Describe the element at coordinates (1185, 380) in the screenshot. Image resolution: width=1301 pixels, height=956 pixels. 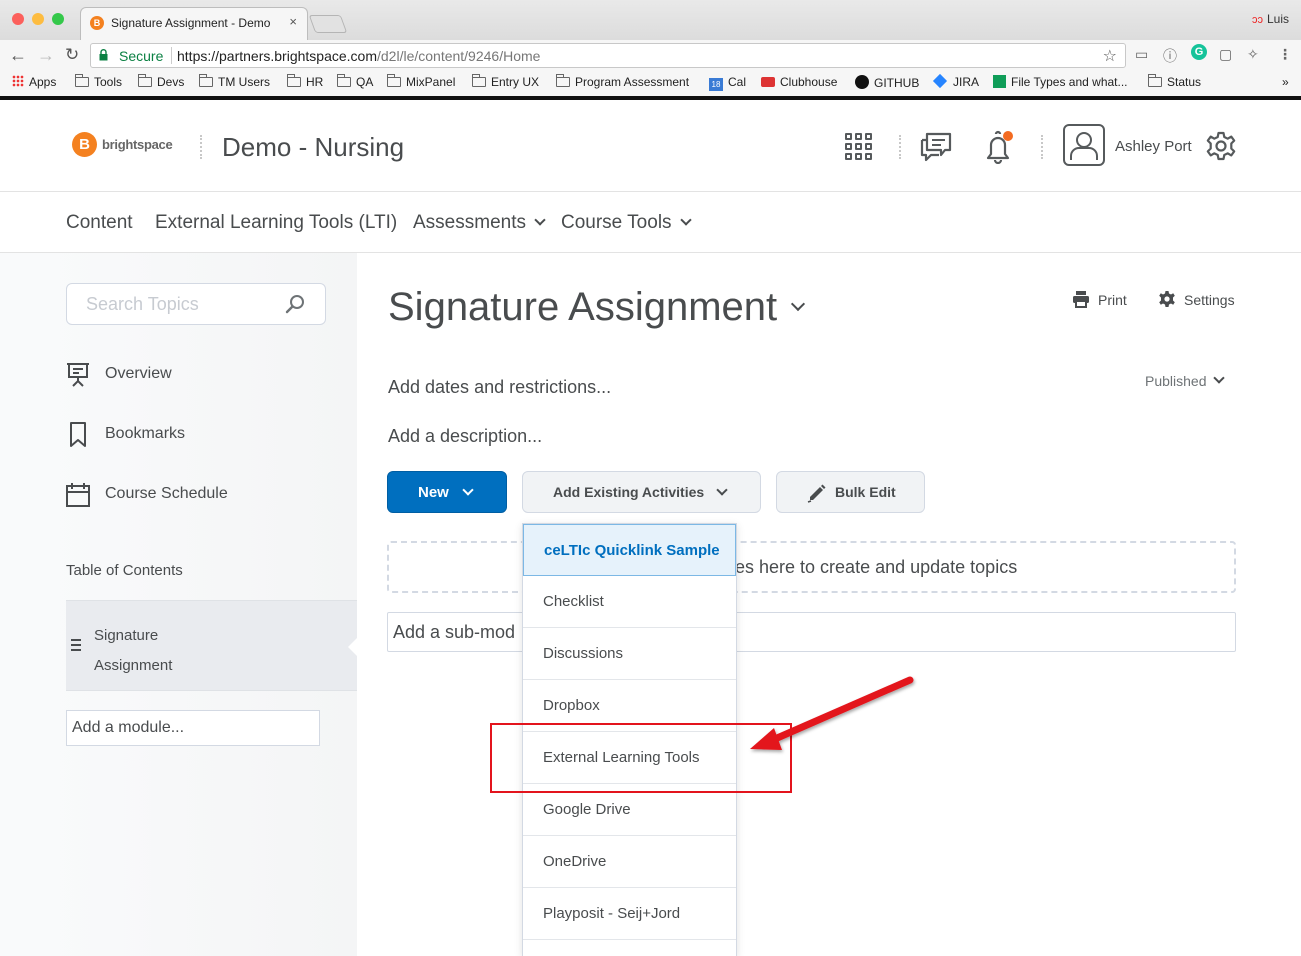
I see `status-dropdown: Published` at that location.